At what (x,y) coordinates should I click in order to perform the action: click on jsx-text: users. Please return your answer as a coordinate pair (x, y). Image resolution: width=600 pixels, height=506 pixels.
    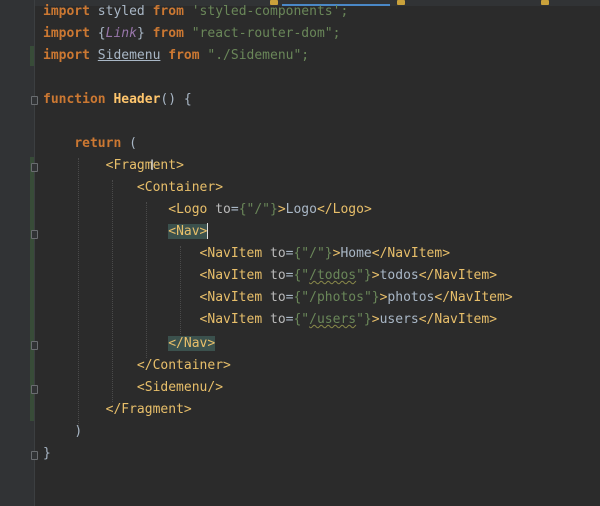
    Looking at the image, I should click on (399, 319).